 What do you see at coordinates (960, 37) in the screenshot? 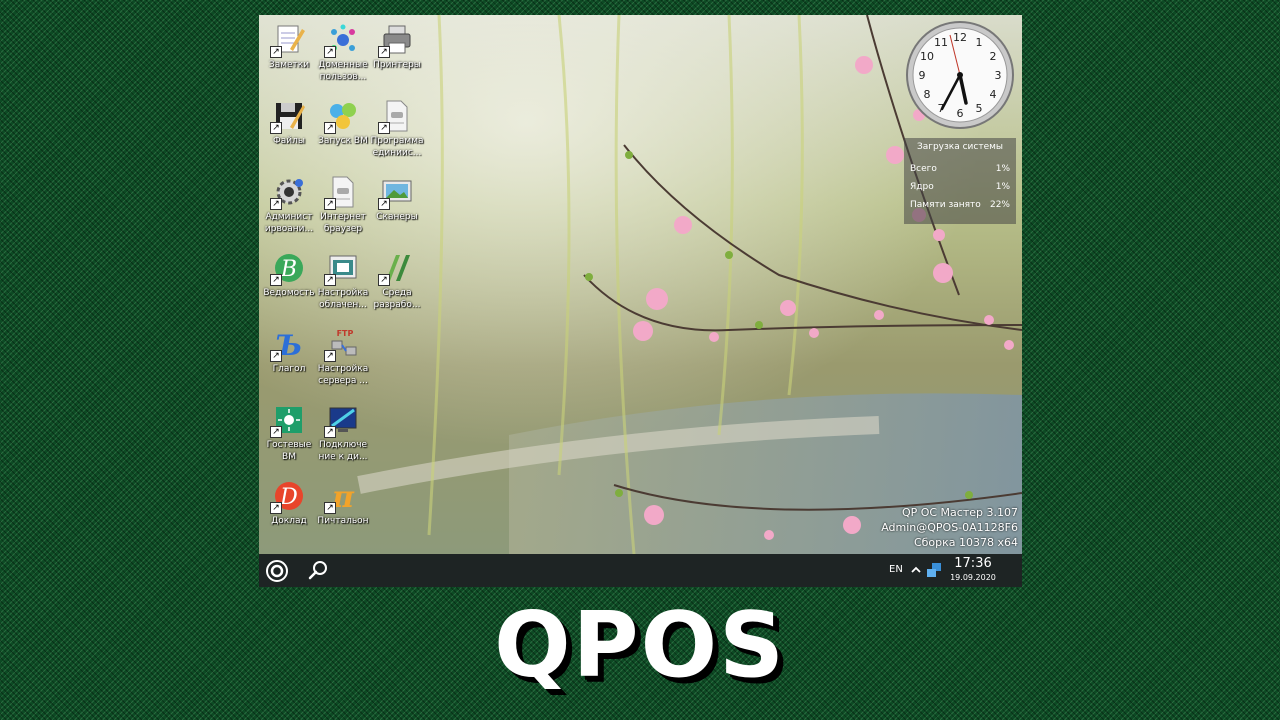
I see `clock-number: 12` at bounding box center [960, 37].